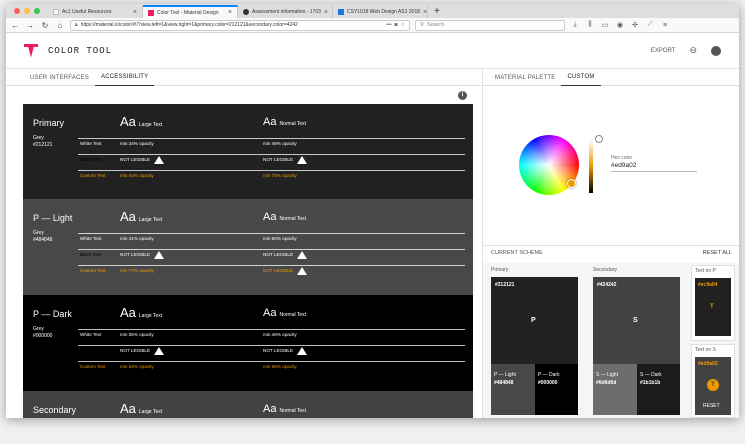  I want to click on browser-tab-assessment: Assessment information - 1703 ×, so click(285, 12).